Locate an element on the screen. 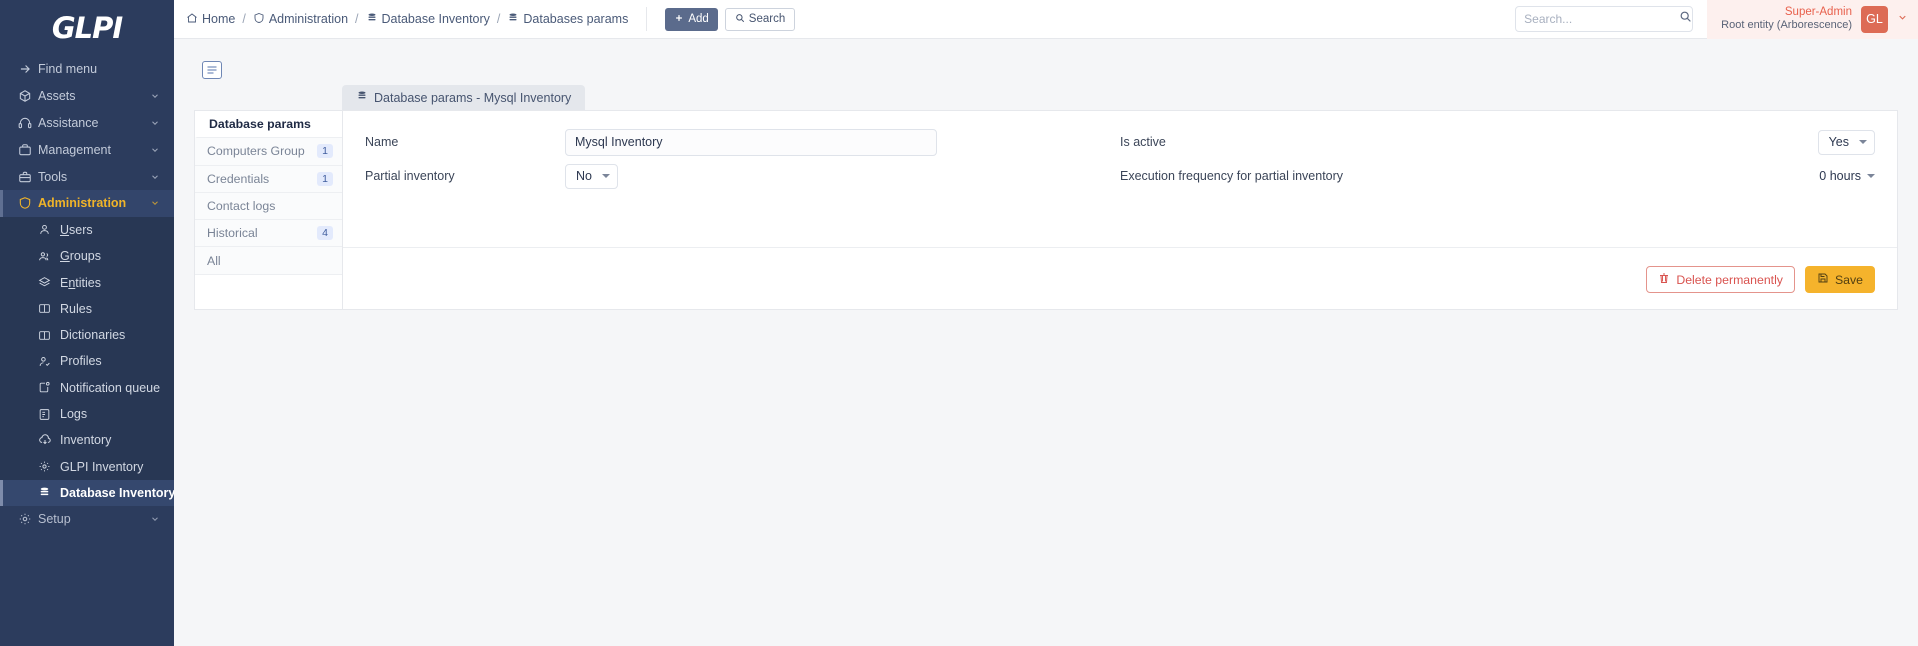 The image size is (1918, 646). field-partial-inventory: Partial inventory No is located at coordinates (742, 176).